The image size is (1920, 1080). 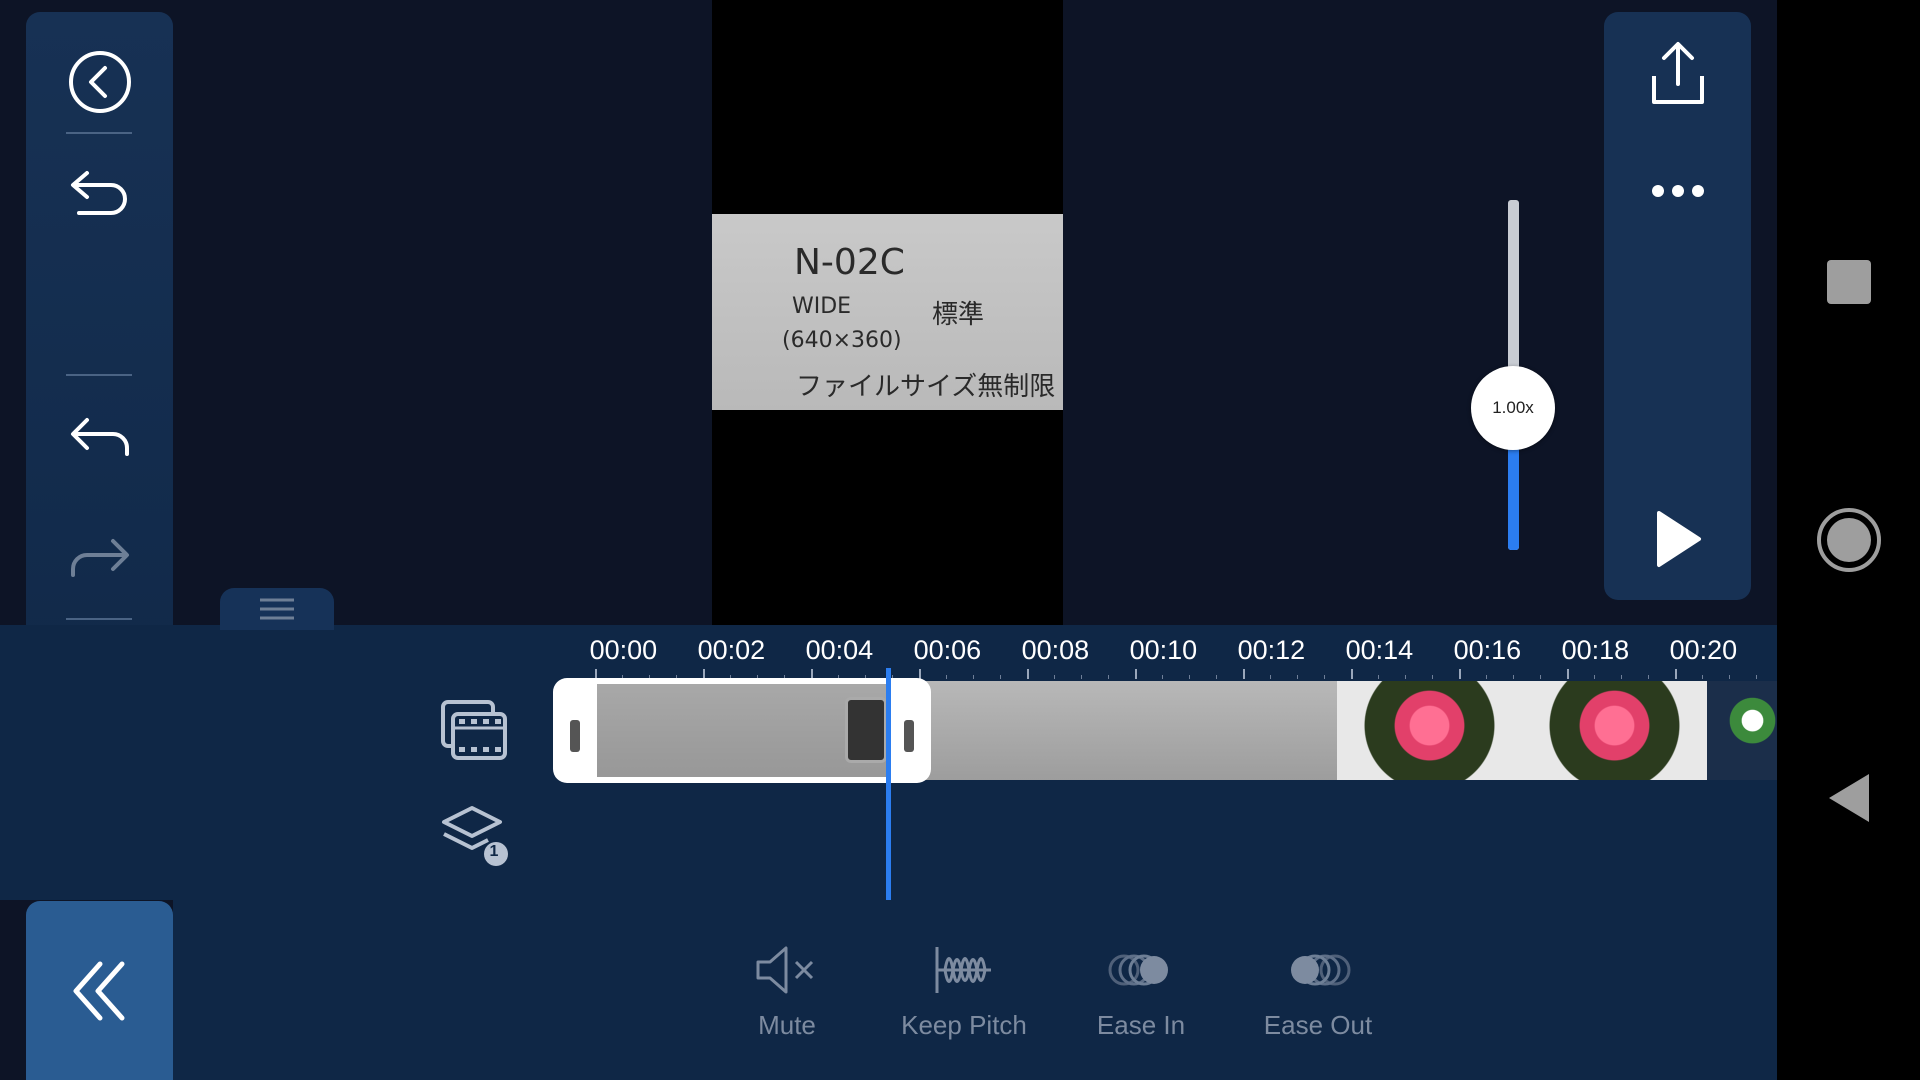 I want to click on play-button, so click(x=1677, y=539).